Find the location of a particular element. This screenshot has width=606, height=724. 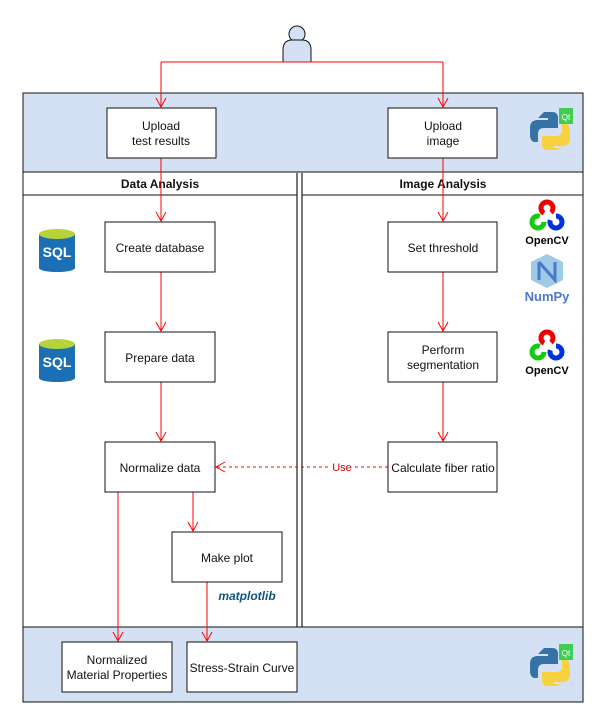

create-database-step: Create database is located at coordinates (160, 247).